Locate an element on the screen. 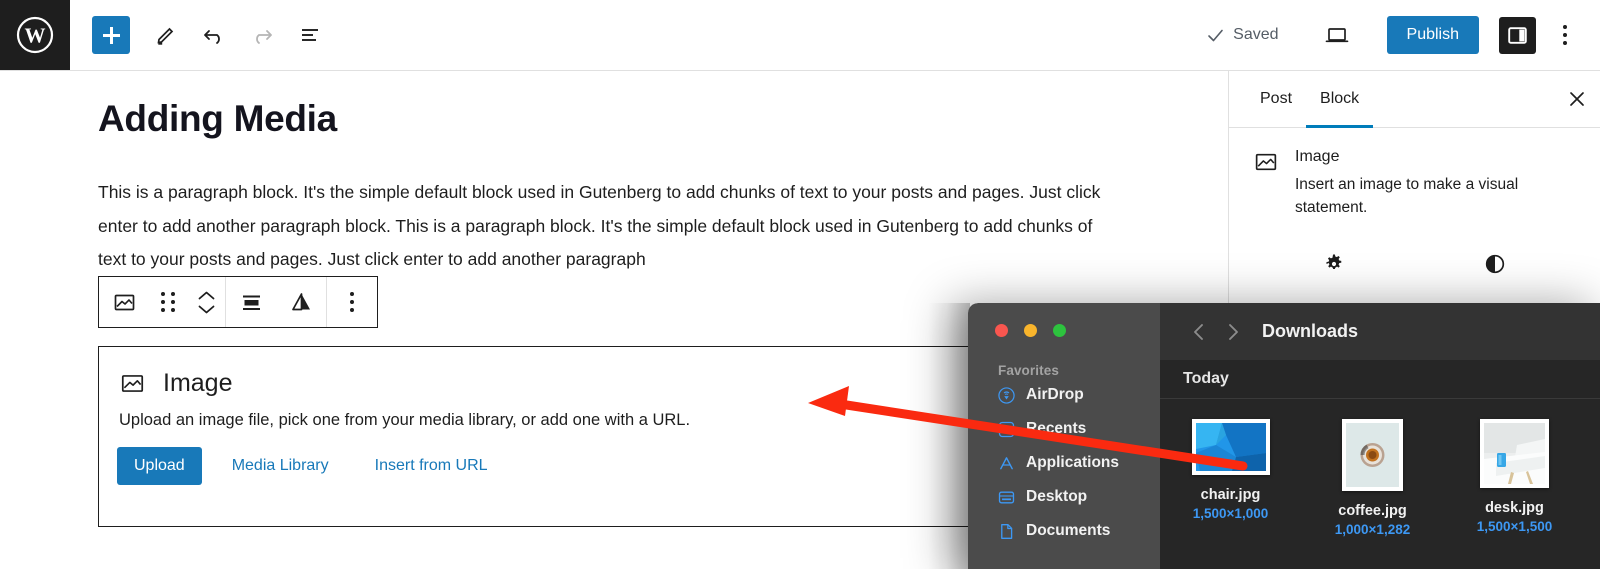 The height and width of the screenshot is (569, 1600). redo-arrow-icon is located at coordinates (264, 37).